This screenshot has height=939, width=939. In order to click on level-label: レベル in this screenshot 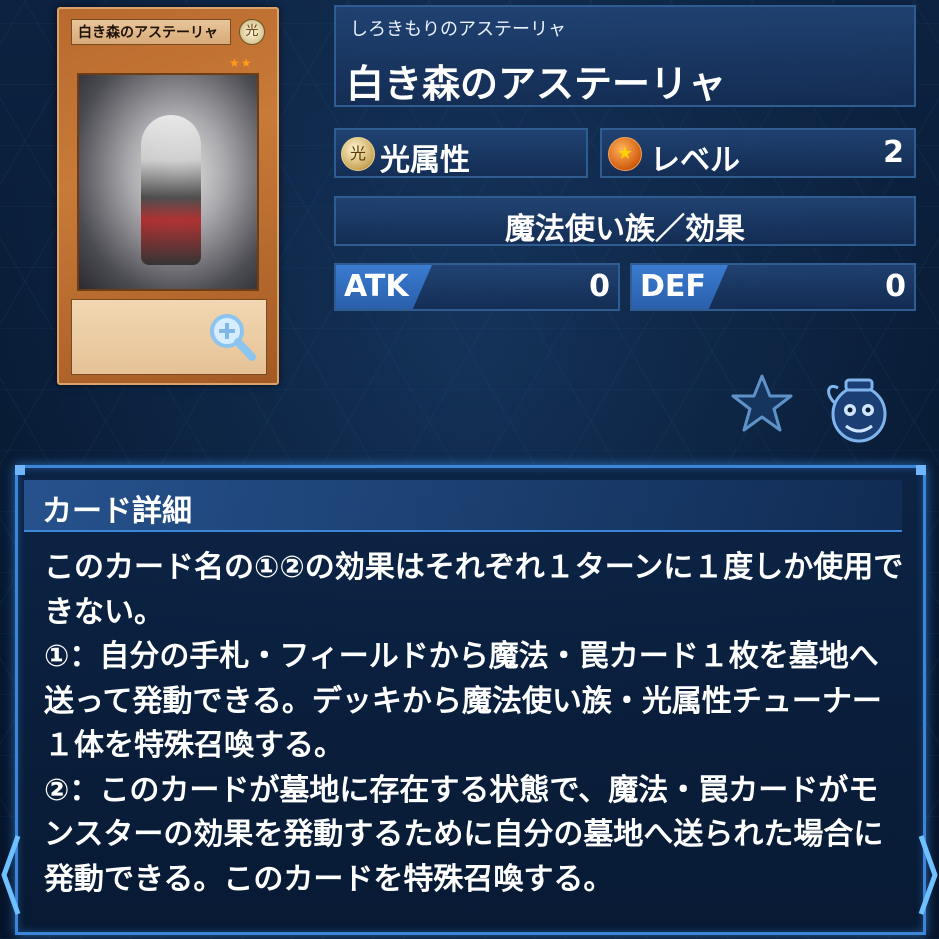, I will do `click(695, 160)`.